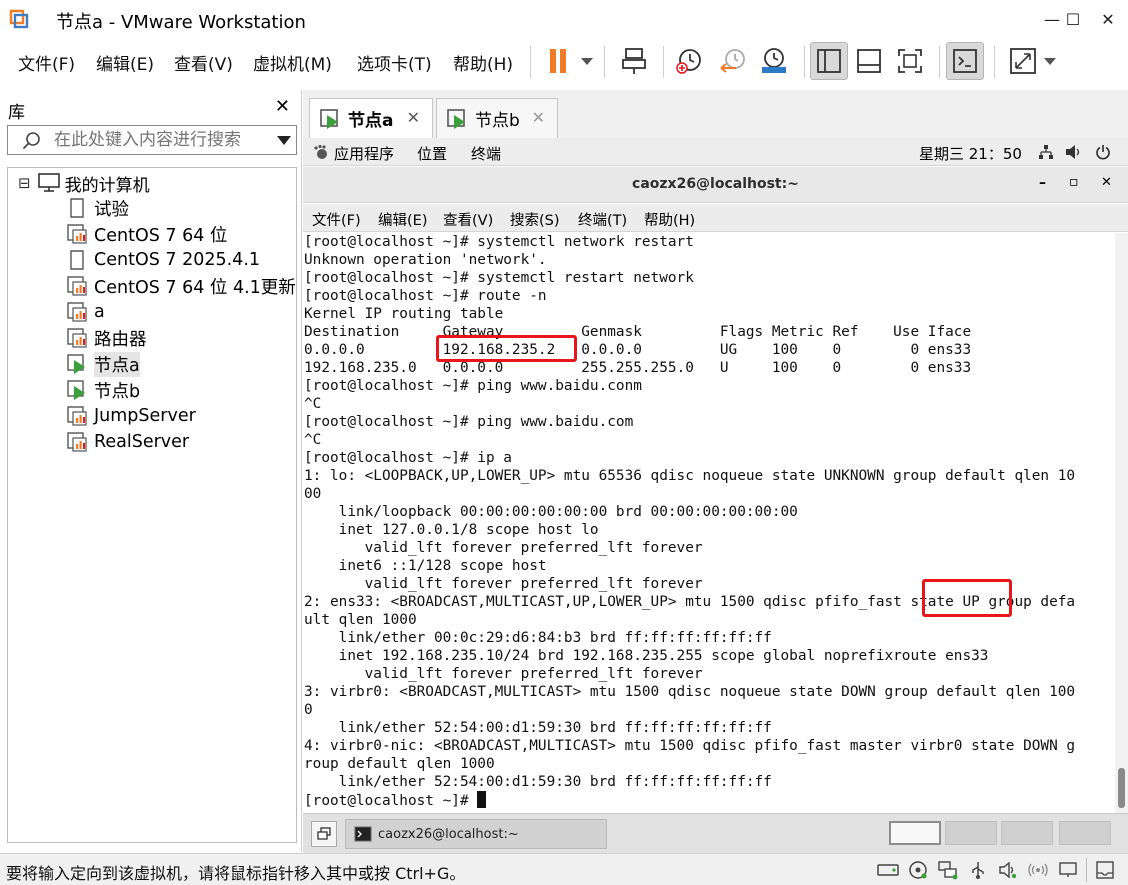 The image size is (1128, 885). What do you see at coordinates (715, 218) in the screenshot?
I see `terminal-menubar: 文件(F) 编辑(E) 查看(V) 搜索(S) 终端(T) 帮助(H)` at bounding box center [715, 218].